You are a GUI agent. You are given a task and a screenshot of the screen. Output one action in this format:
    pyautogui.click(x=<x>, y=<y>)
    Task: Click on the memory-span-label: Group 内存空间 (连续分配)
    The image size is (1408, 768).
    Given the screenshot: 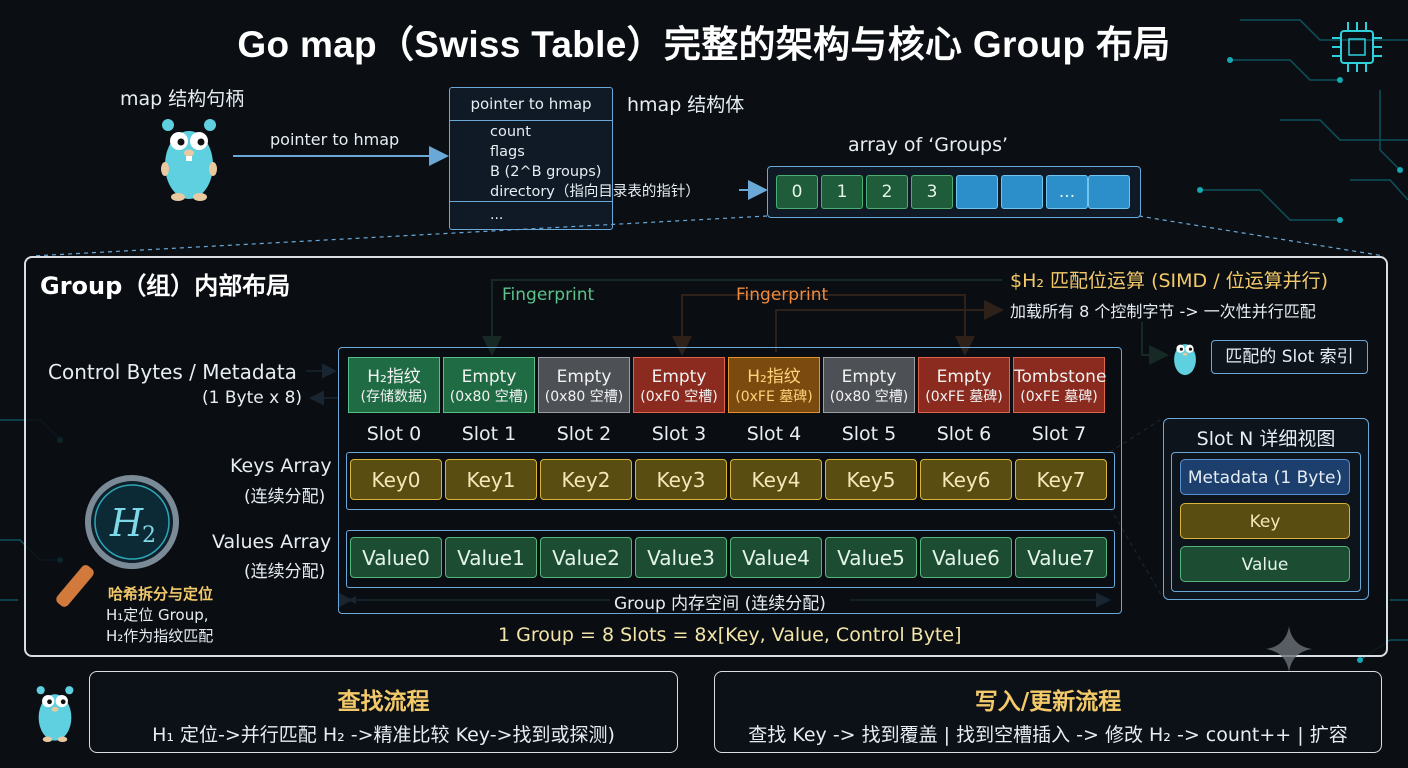 What is the action you would take?
    pyautogui.click(x=720, y=604)
    